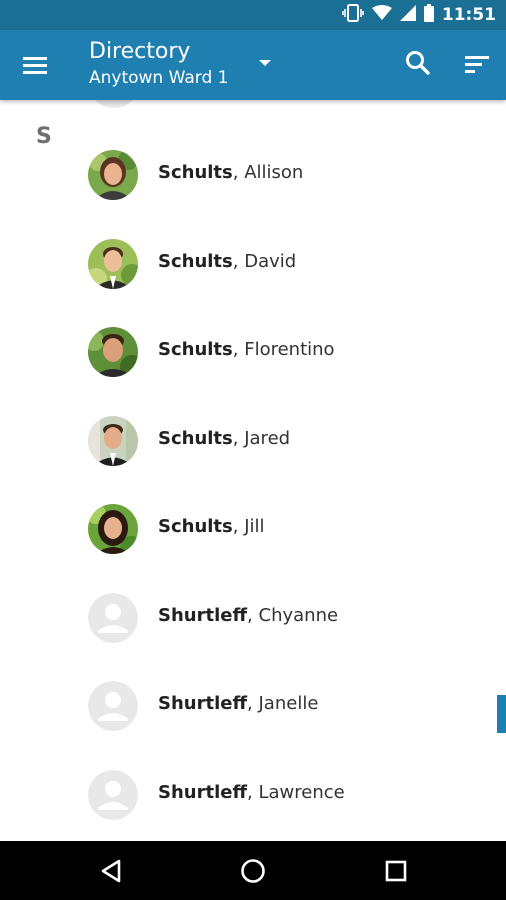 The width and height of the screenshot is (506, 900). I want to click on ward-subtitle: Anytown Ward 1, so click(159, 78).